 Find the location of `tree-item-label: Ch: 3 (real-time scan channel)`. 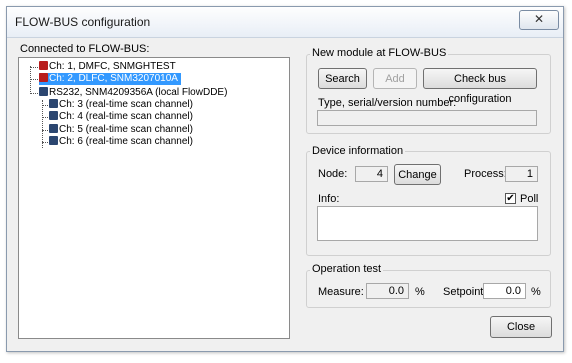

tree-item-label: Ch: 3 (real-time scan channel) is located at coordinates (126, 104).